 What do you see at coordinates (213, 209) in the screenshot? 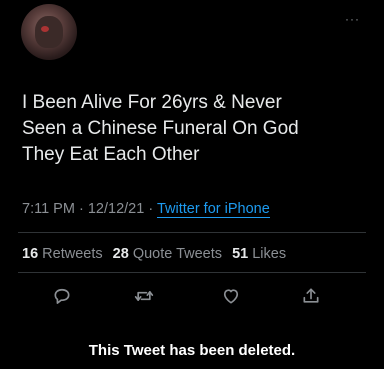
I see `tweet-source-link: Twitter for iPhone` at bounding box center [213, 209].